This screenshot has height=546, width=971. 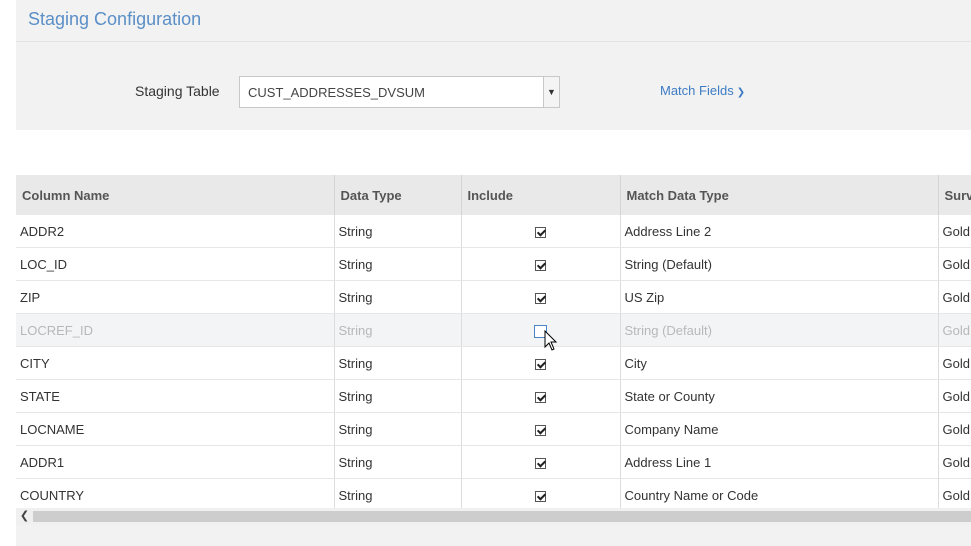 What do you see at coordinates (502, 516) in the screenshot?
I see `scrollbar-thumb` at bounding box center [502, 516].